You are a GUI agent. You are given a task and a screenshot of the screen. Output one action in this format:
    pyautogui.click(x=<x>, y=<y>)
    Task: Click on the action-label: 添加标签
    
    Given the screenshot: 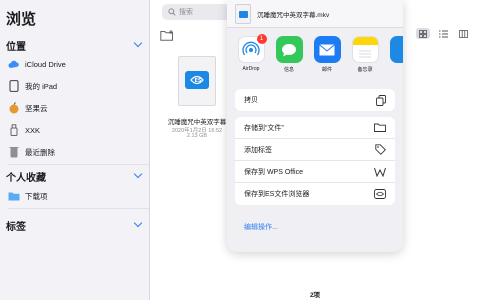 What is the action you would take?
    pyautogui.click(x=258, y=150)
    